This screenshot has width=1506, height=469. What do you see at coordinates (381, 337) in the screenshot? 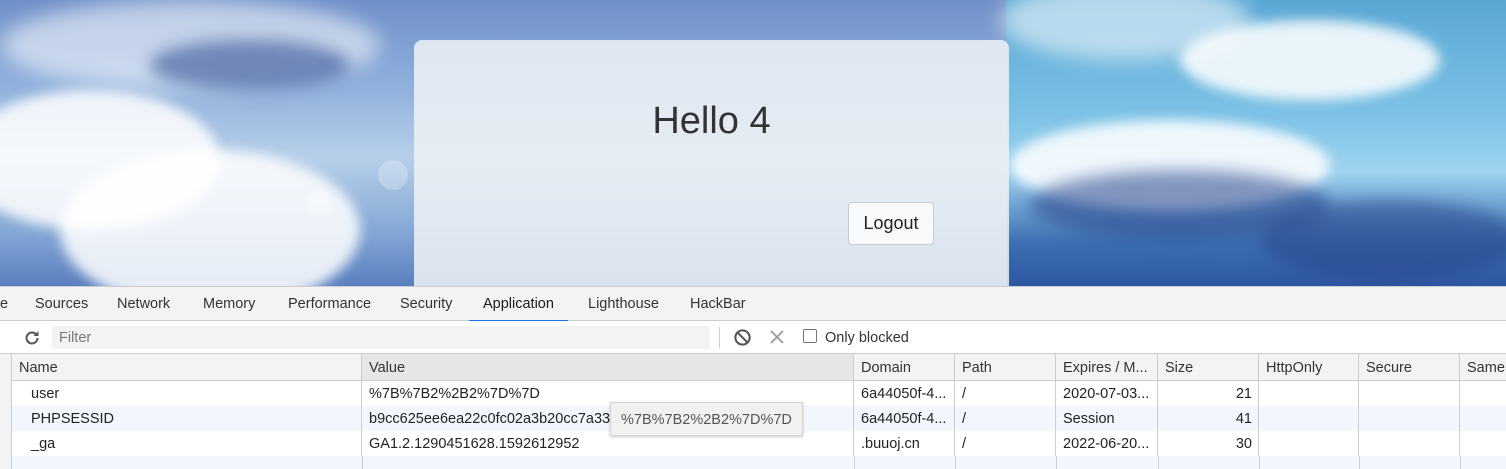
I see `filter-input` at bounding box center [381, 337].